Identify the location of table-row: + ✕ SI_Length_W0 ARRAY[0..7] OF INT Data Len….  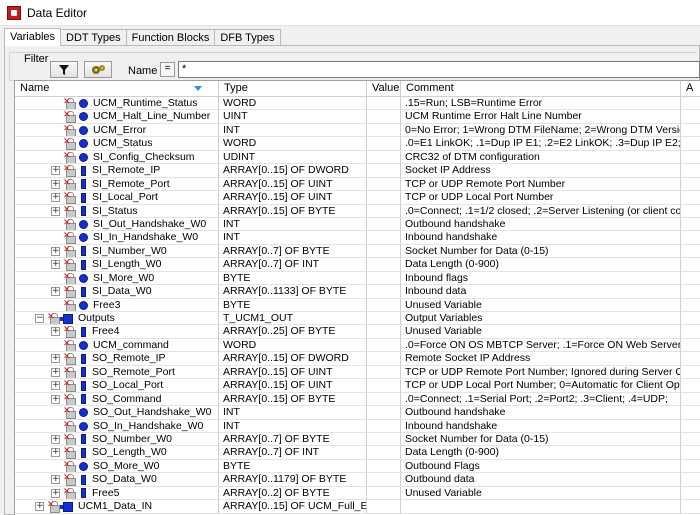
(357, 265).